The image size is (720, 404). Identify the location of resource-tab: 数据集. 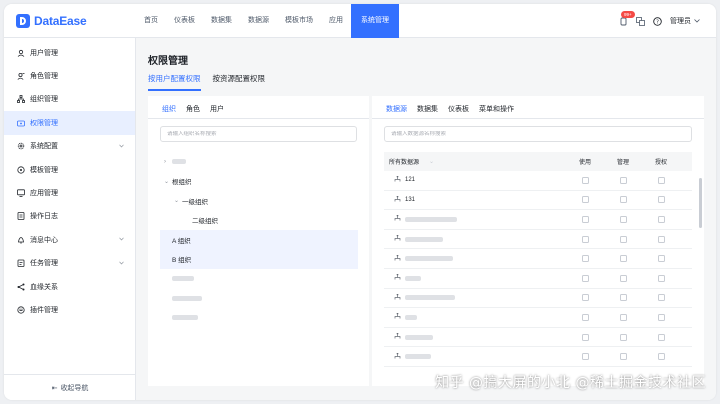
(427, 111).